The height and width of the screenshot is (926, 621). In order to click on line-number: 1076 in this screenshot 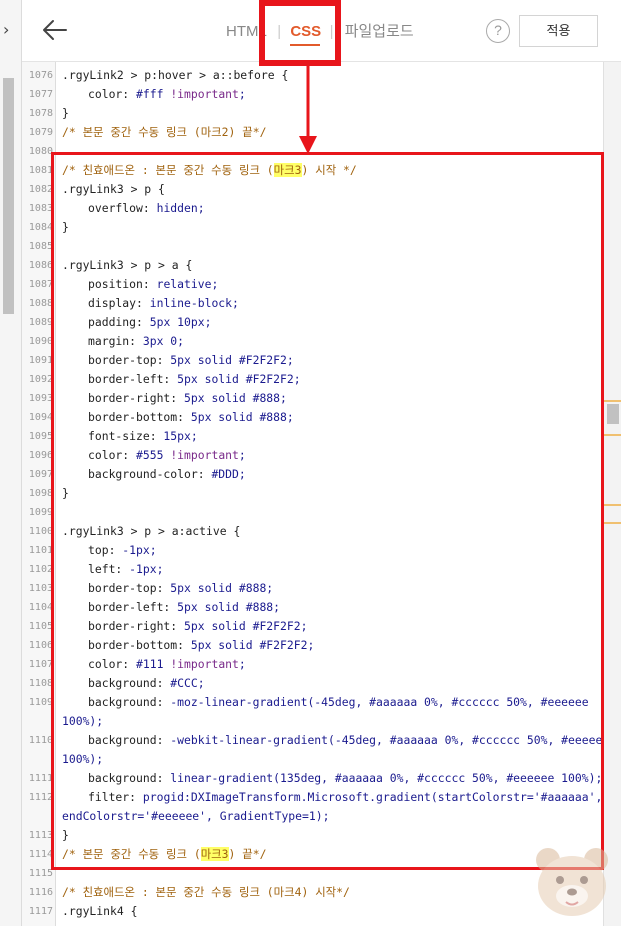, I will do `click(40, 75)`.